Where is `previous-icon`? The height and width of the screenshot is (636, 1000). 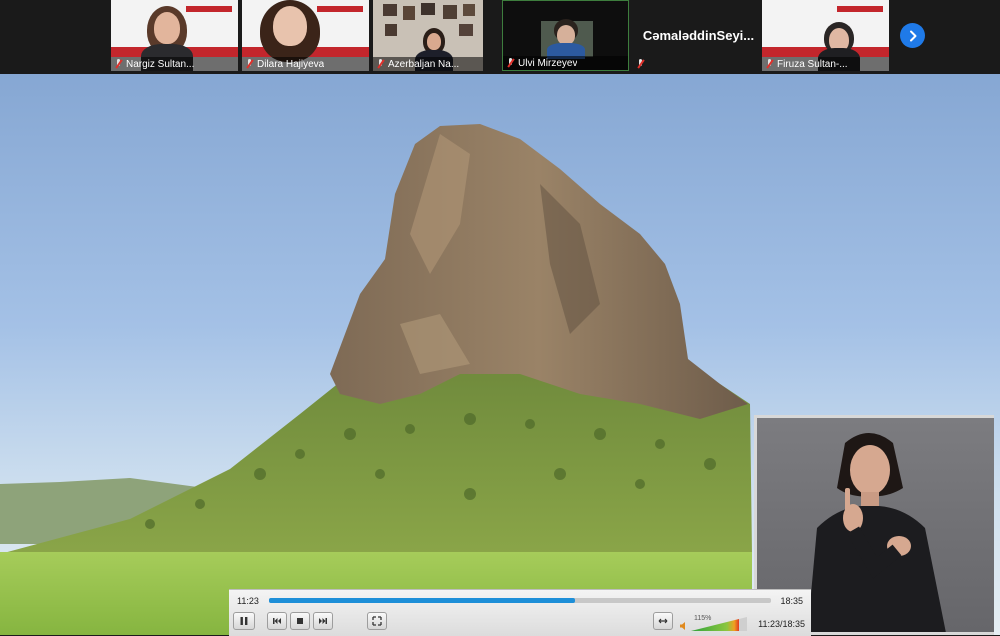
previous-icon is located at coordinates (277, 621).